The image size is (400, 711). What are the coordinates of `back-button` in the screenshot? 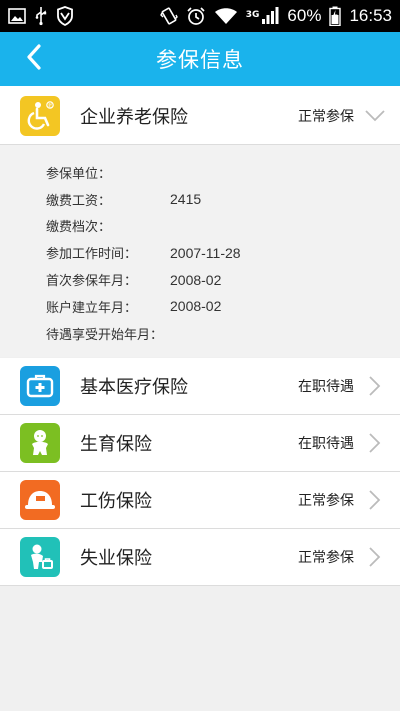 It's located at (34, 59).